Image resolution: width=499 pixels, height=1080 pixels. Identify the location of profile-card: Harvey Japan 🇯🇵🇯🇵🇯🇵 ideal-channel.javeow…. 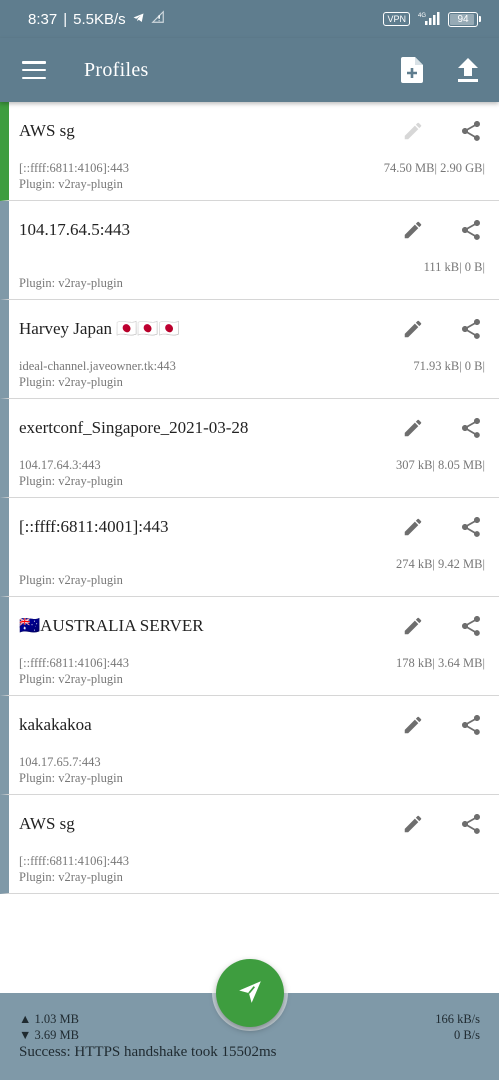
(249, 349).